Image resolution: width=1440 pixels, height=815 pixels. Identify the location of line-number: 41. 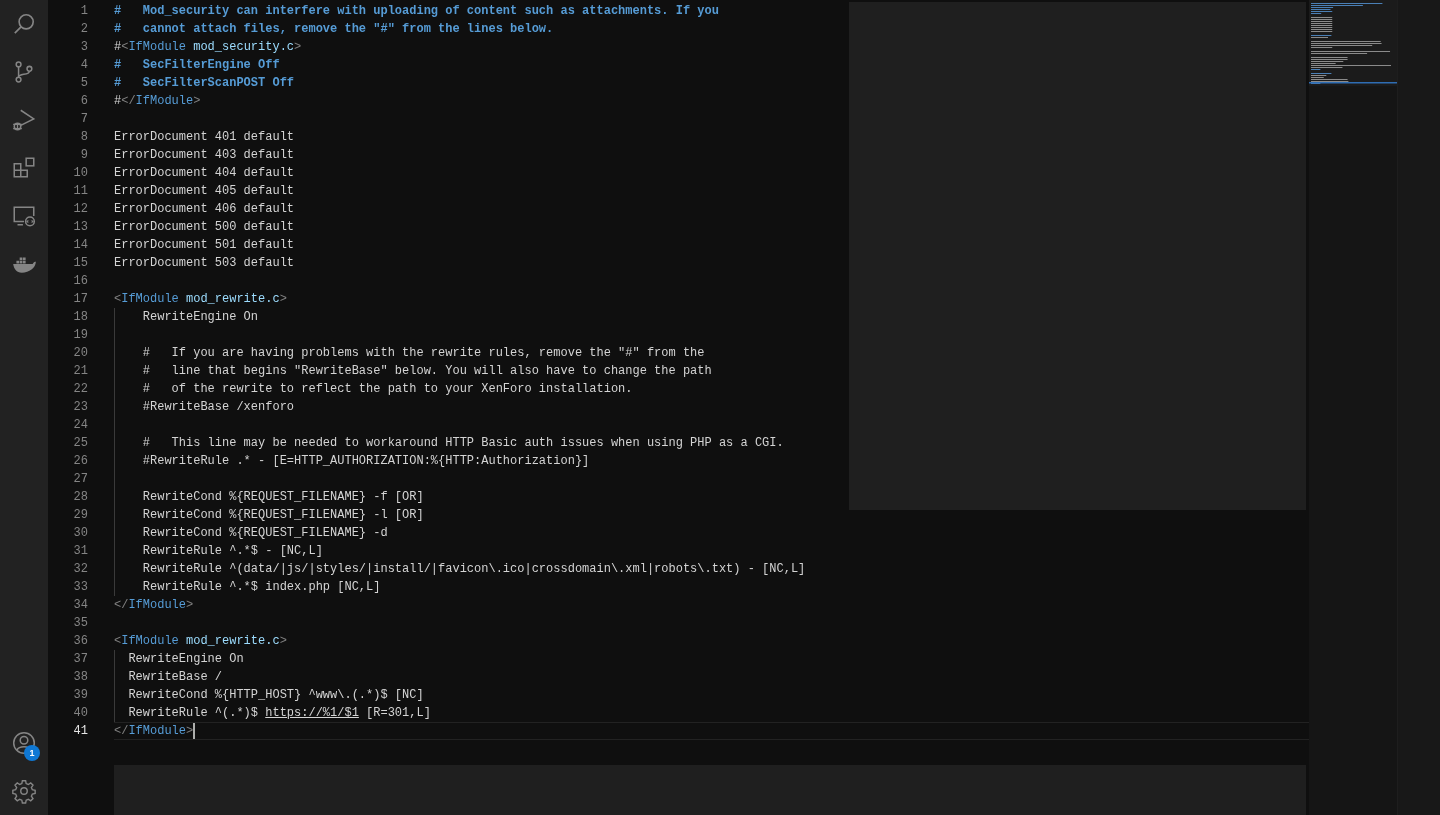
(80, 731).